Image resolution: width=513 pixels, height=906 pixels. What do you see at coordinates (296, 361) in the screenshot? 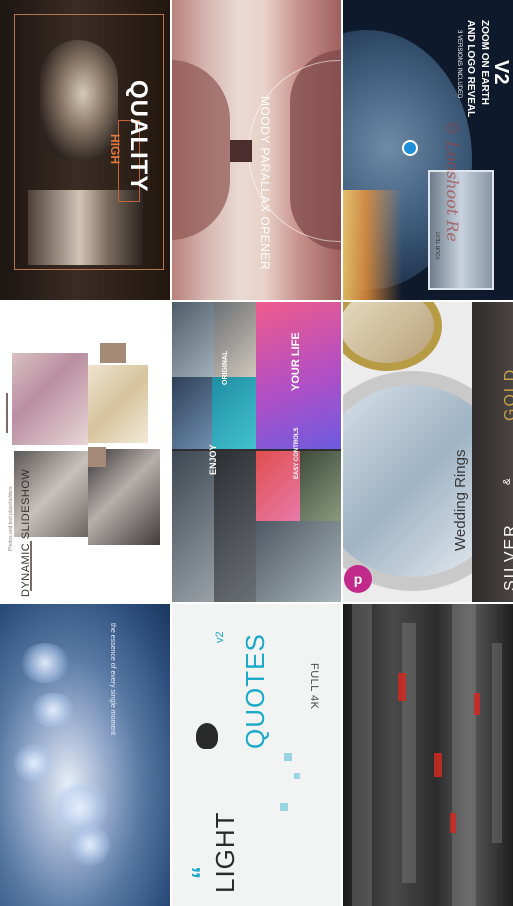
I see `your-life-label: YOUR LIFE` at bounding box center [296, 361].